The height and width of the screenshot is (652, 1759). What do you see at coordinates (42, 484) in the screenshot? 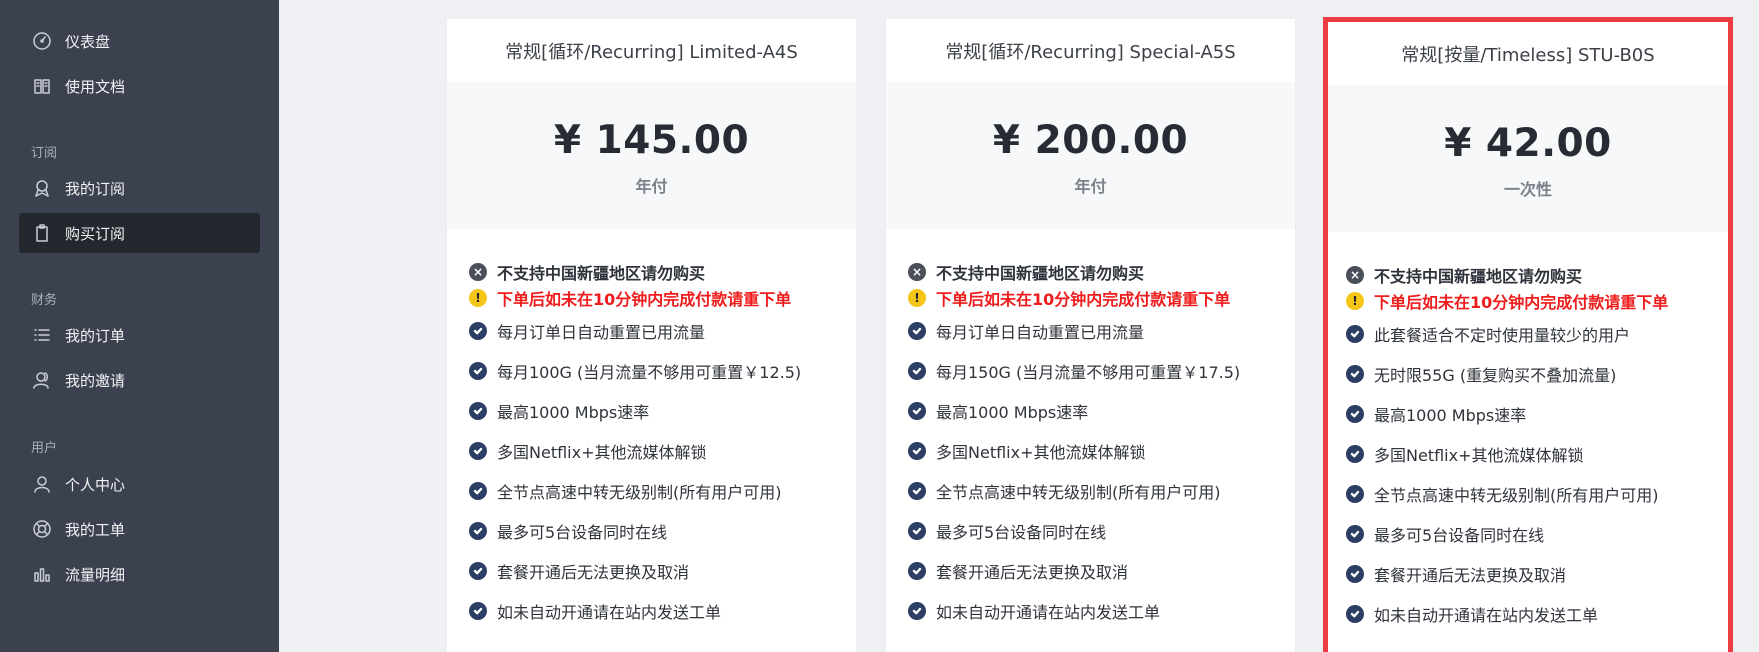
I see `user-icon` at bounding box center [42, 484].